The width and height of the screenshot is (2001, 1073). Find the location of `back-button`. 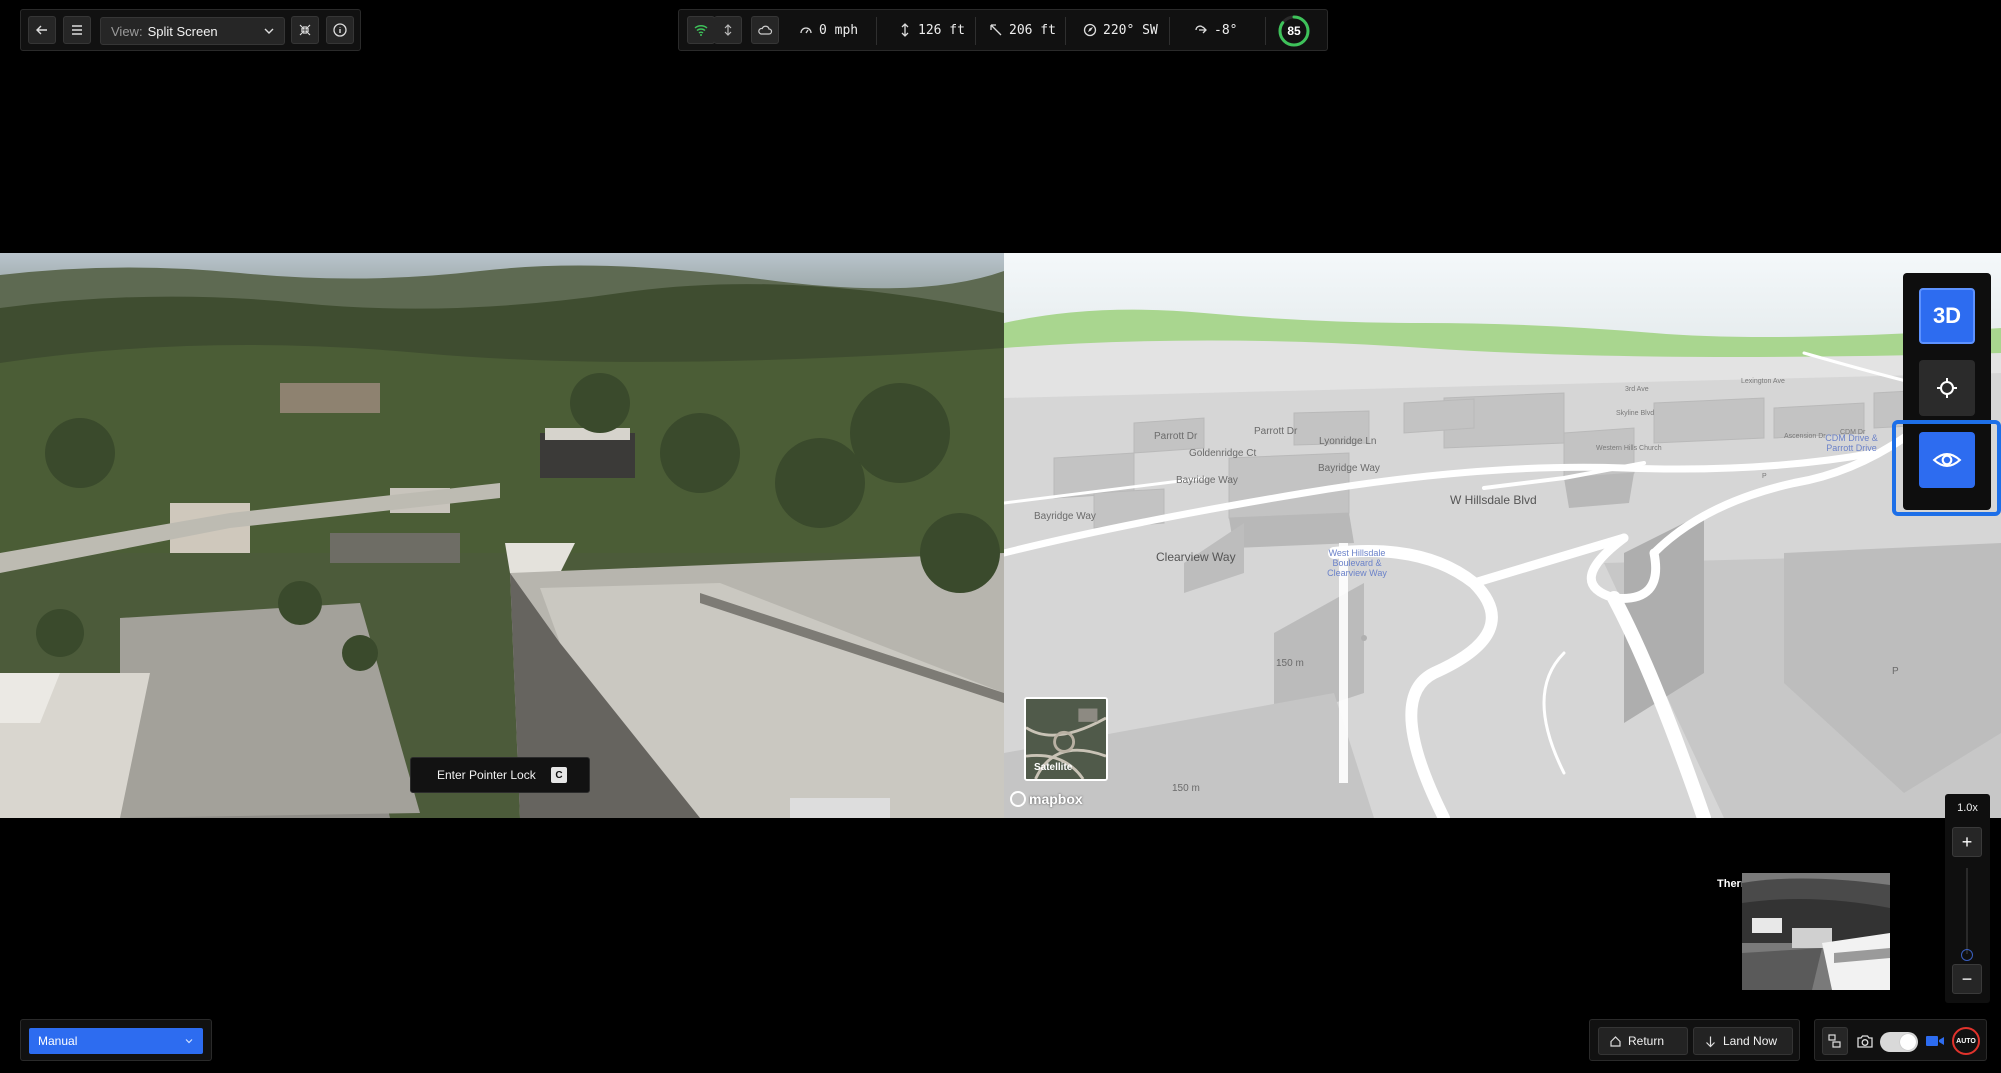

back-button is located at coordinates (42, 30).